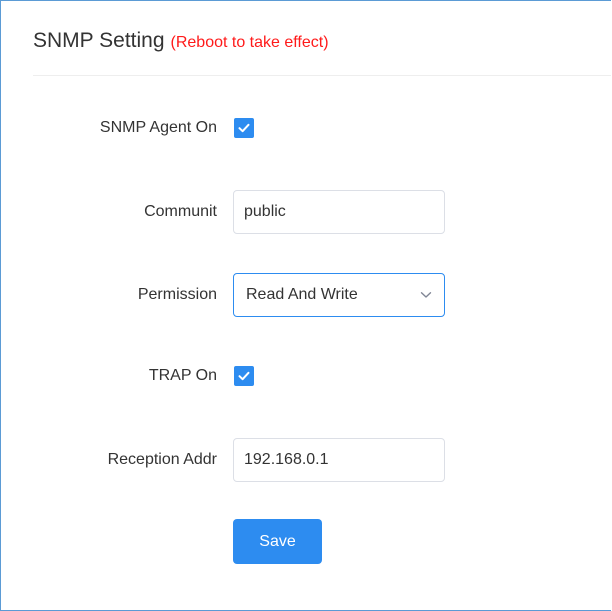 This screenshot has height=611, width=612. I want to click on permission-label: Permission, so click(177, 294).